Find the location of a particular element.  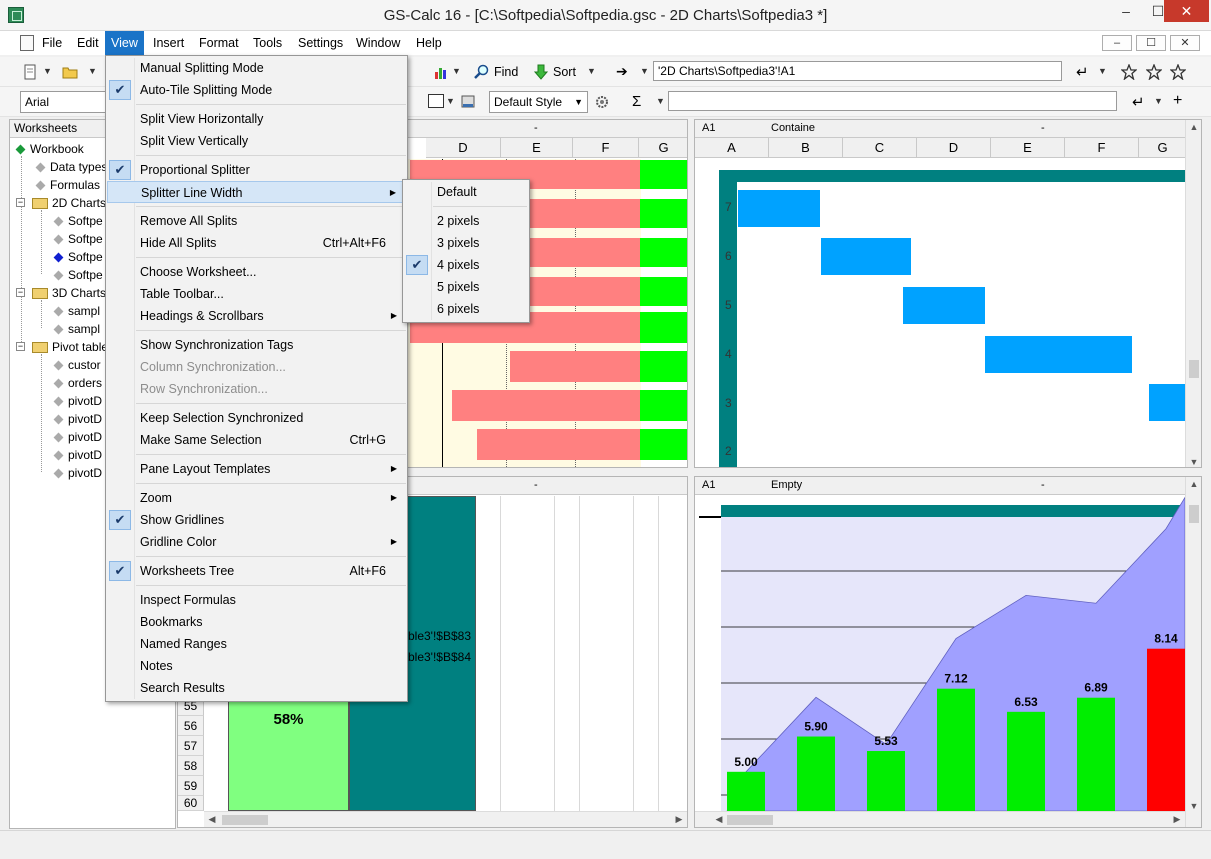

view-menu-item: Manual Splitting Mode is located at coordinates (256, 68).